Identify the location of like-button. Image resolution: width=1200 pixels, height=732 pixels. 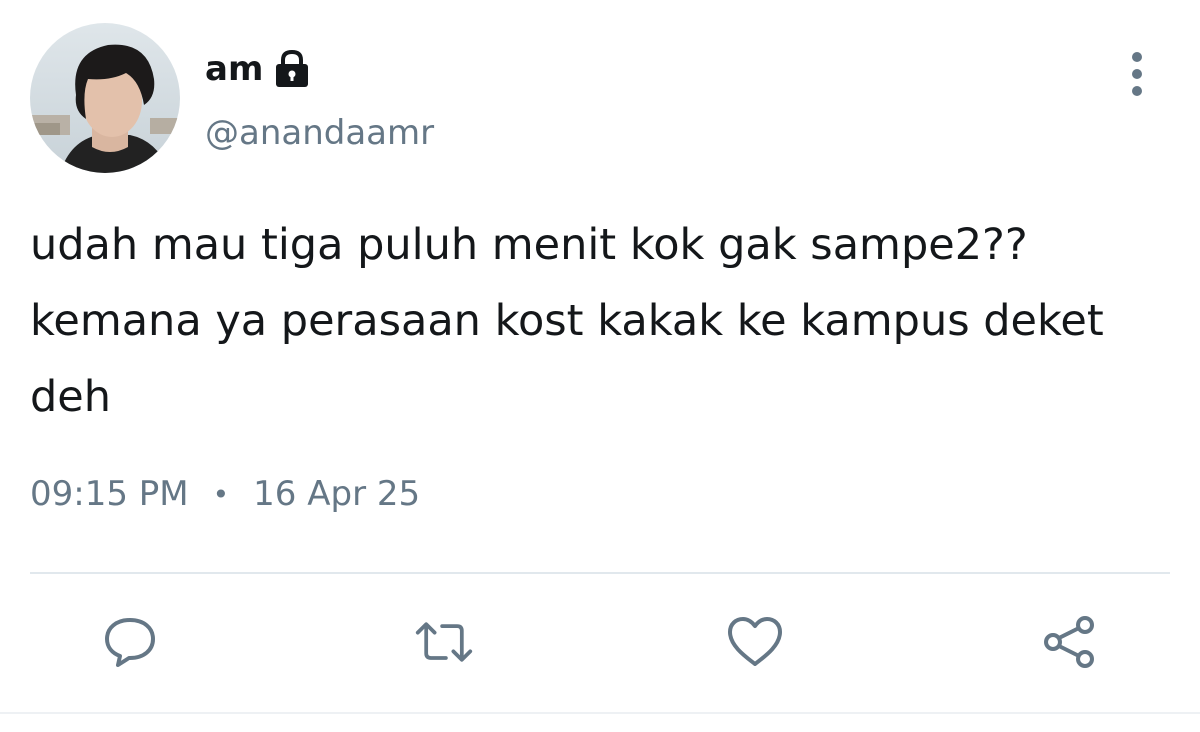
(755, 642).